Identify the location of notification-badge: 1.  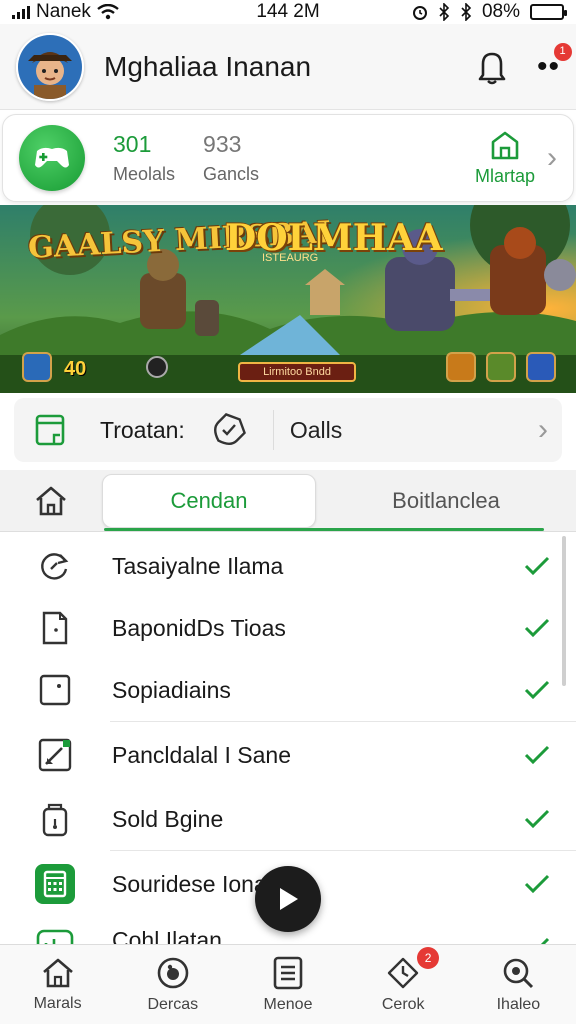
(563, 51).